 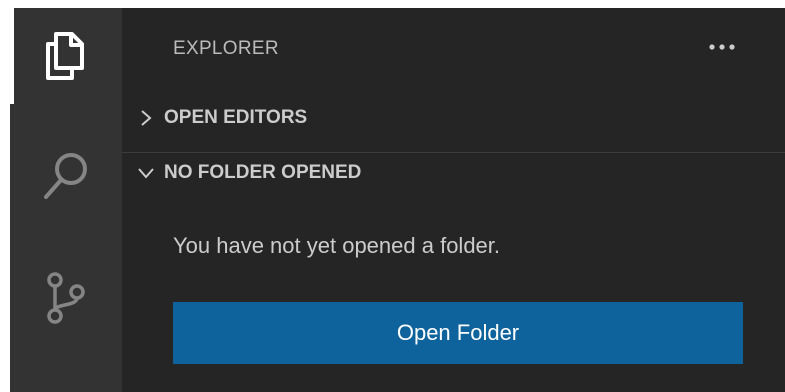 What do you see at coordinates (453, 118) in the screenshot?
I see `section-open-editors: OPEN EDITORS` at bounding box center [453, 118].